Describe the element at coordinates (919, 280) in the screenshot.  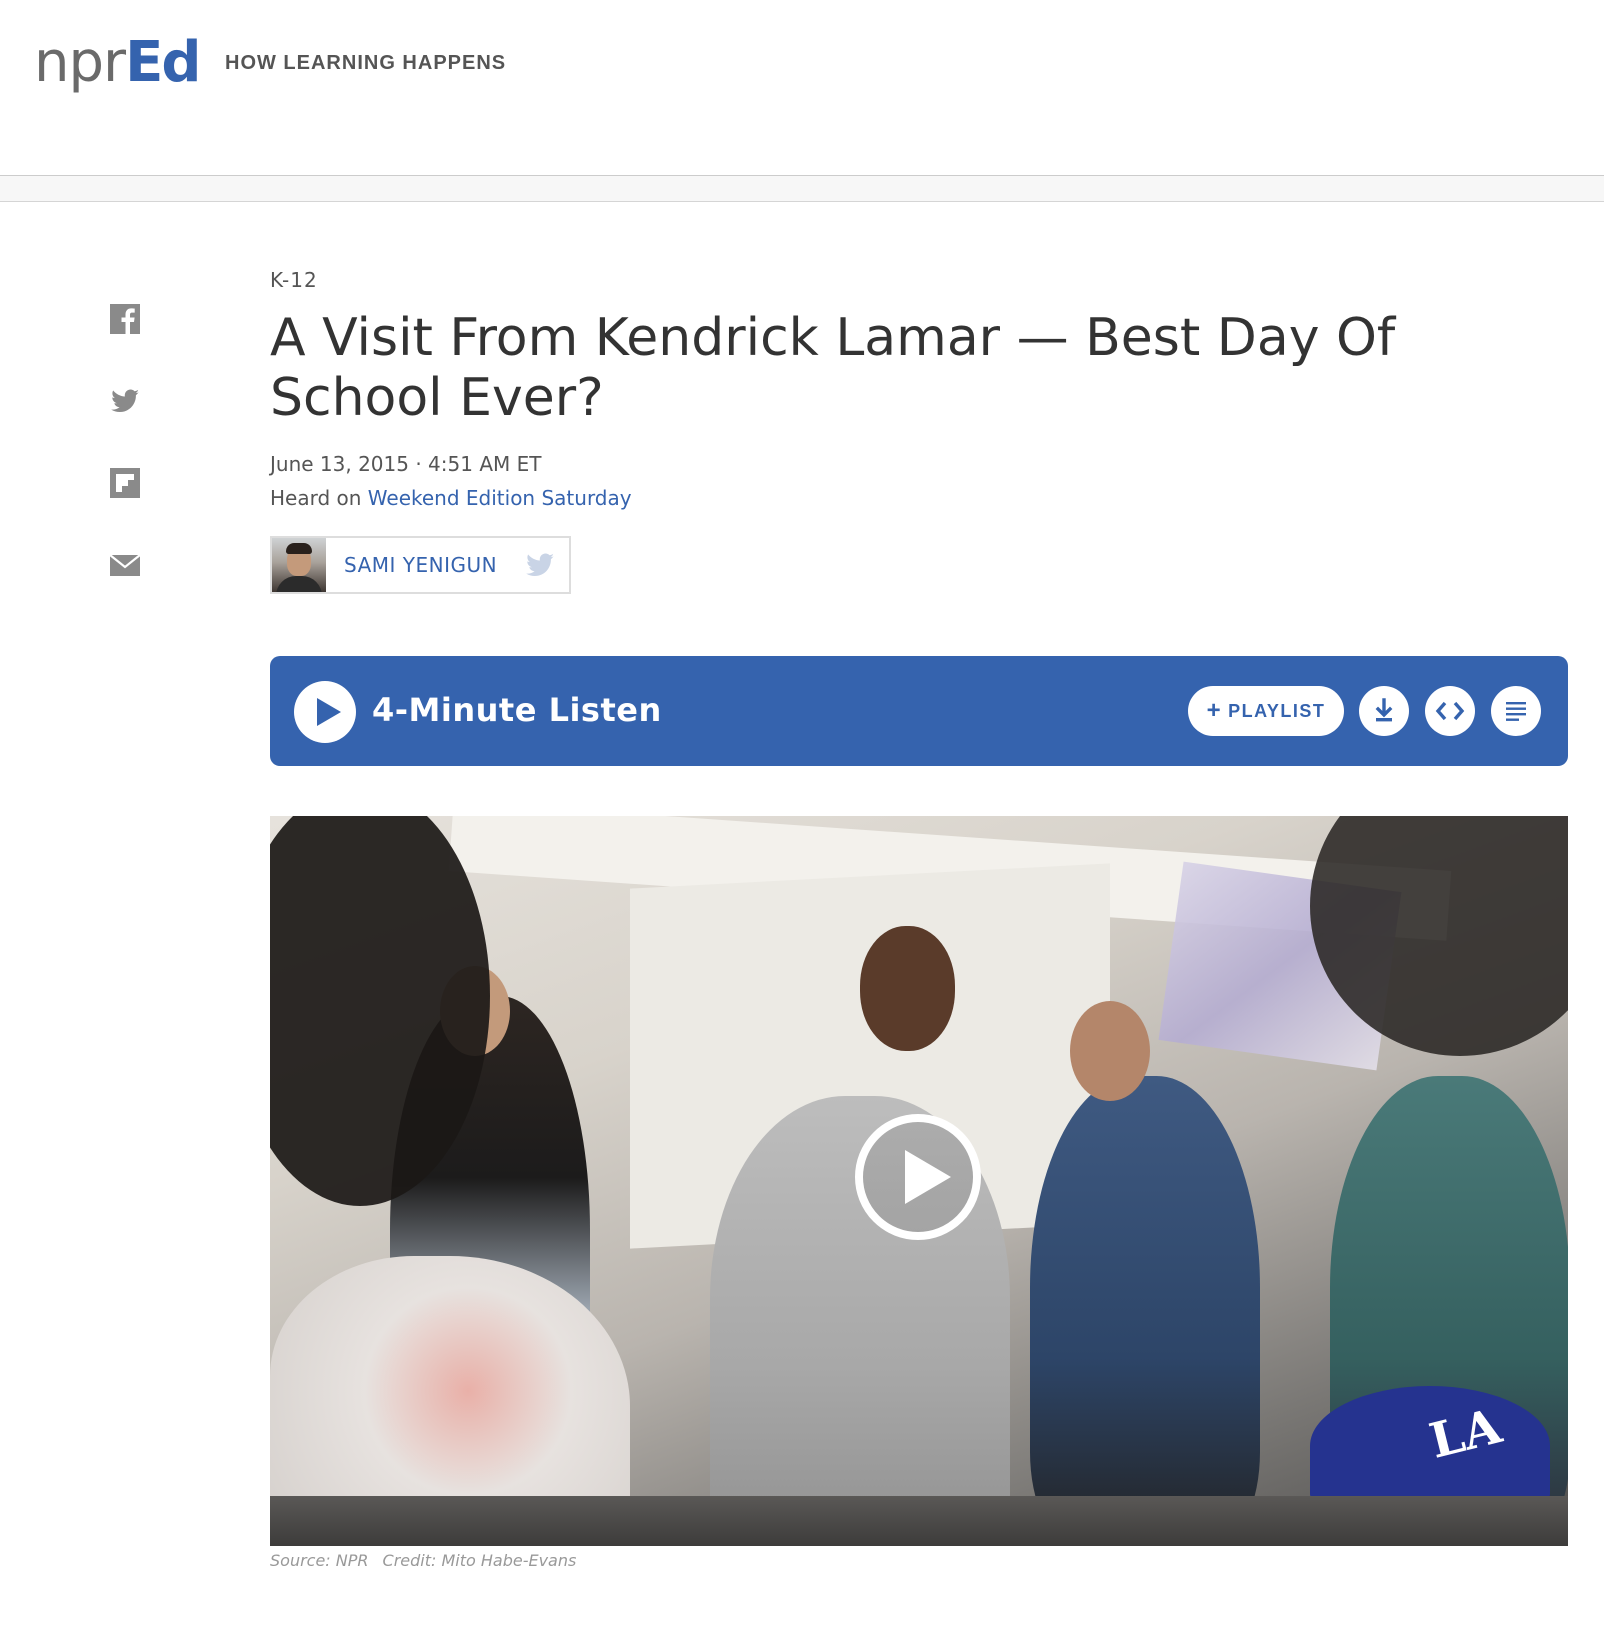
I see `article-slug: K-12` at that location.